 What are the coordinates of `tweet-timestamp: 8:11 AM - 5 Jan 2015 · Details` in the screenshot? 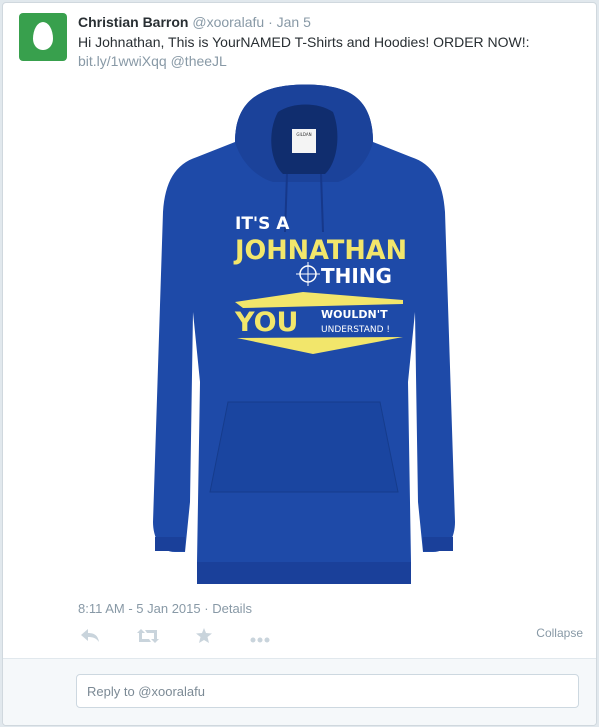 It's located at (165, 608).